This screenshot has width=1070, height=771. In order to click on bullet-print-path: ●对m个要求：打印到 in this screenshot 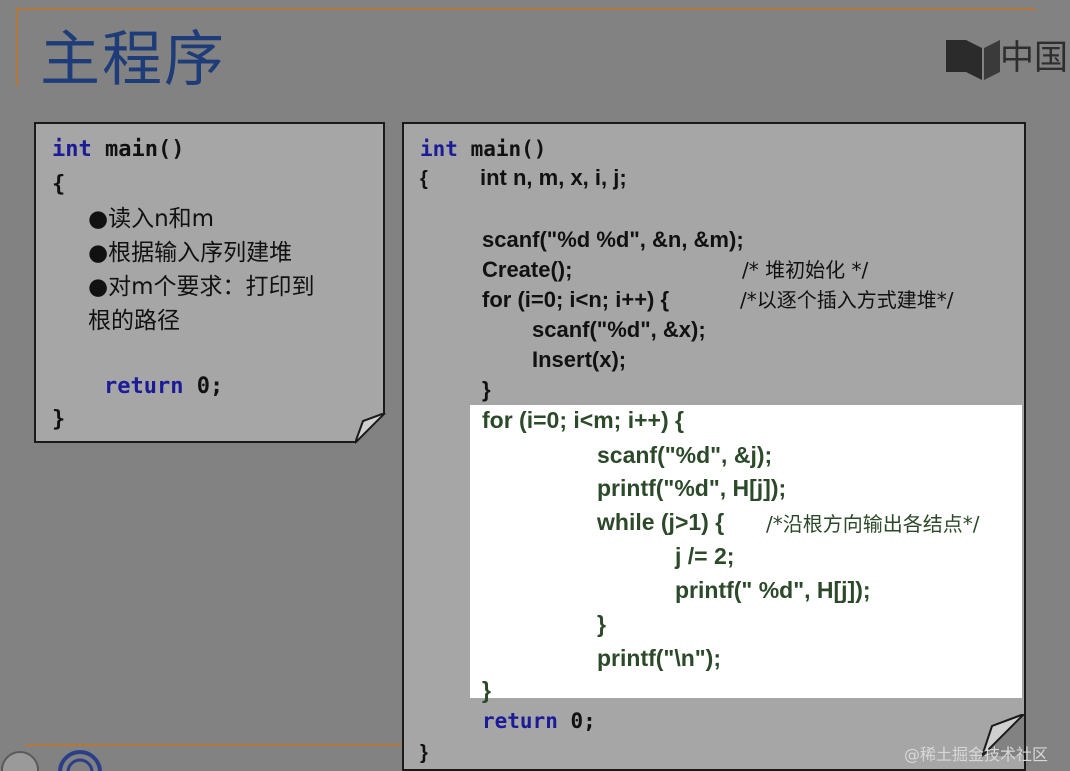, I will do `click(201, 287)`.